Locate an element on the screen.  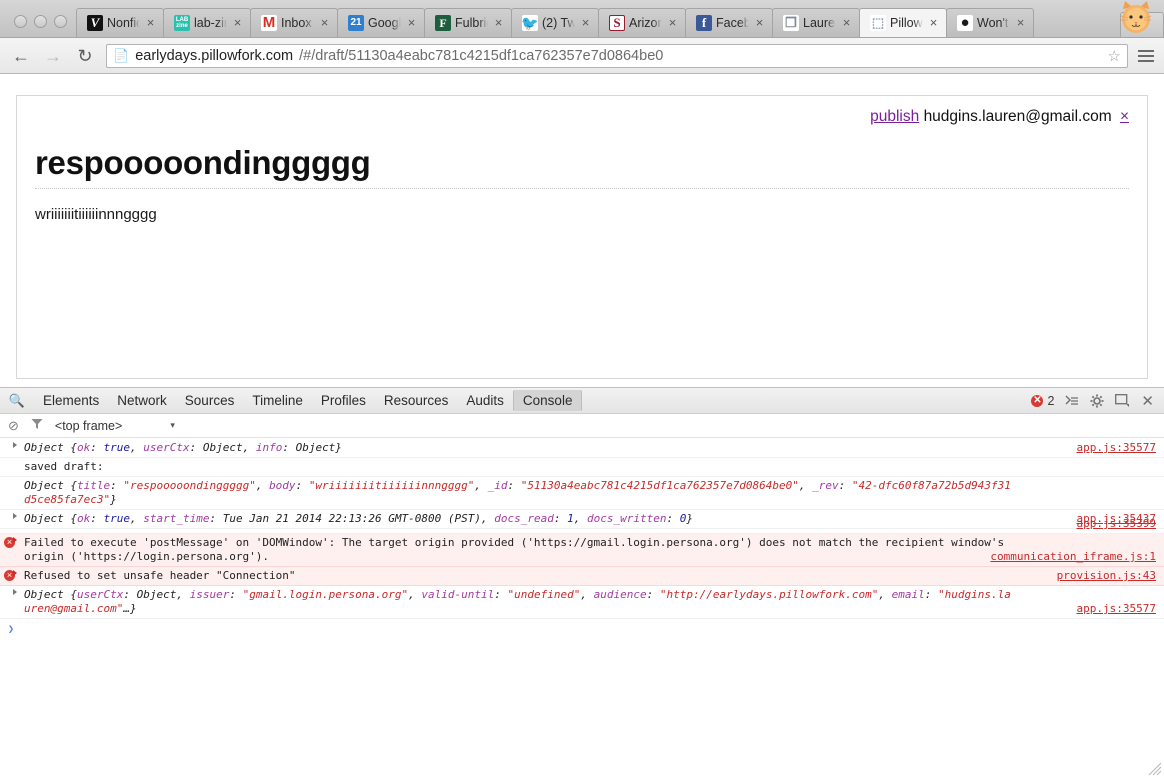
browser-tab-title: Arizona is located at coordinates (645, 23).